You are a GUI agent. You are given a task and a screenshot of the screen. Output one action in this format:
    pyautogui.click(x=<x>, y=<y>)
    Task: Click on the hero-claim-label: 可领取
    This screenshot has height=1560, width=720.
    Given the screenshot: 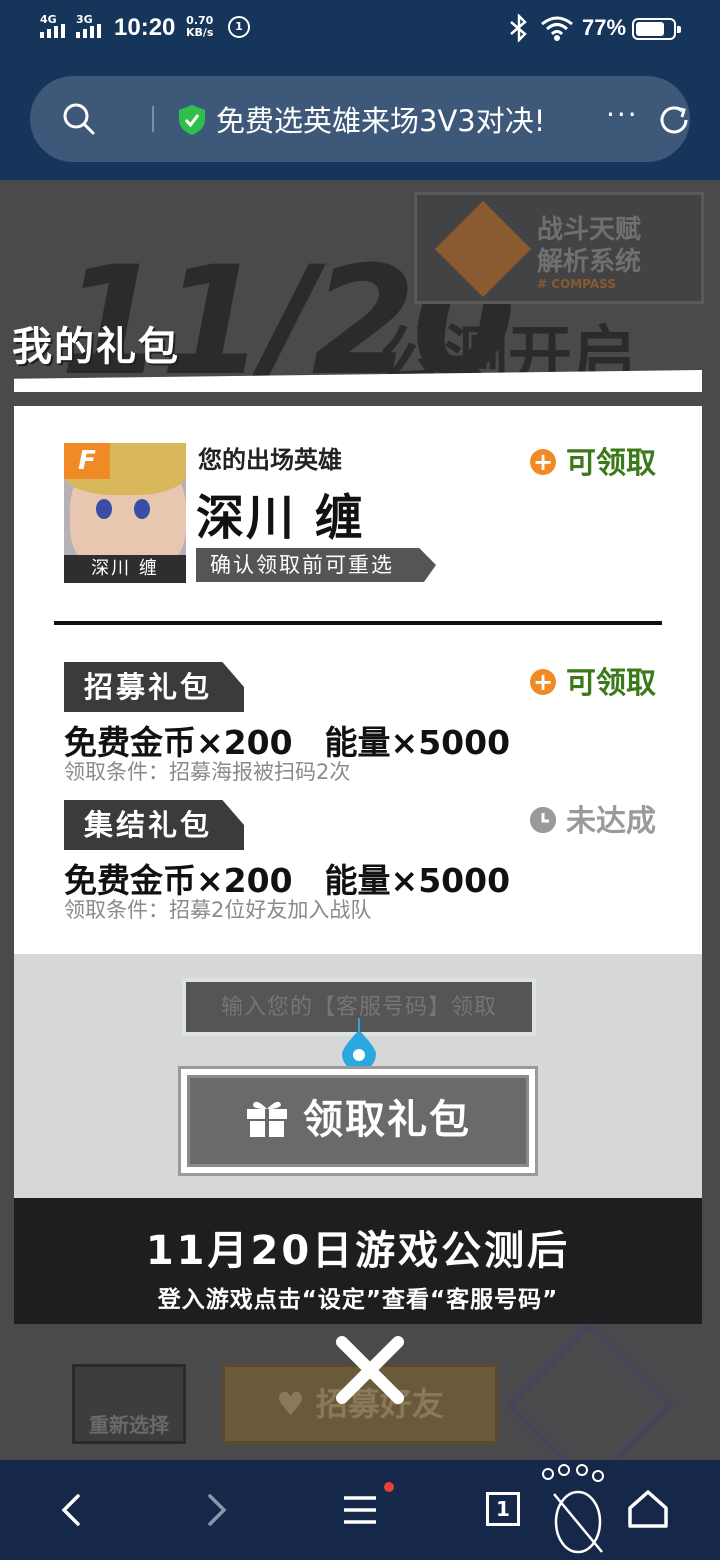 What is the action you would take?
    pyautogui.click(x=611, y=463)
    